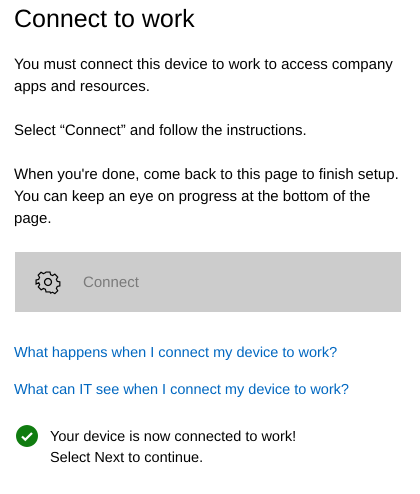 Image resolution: width=420 pixels, height=494 pixels. I want to click on status-text: Your device is now connected to work!, so click(173, 437).